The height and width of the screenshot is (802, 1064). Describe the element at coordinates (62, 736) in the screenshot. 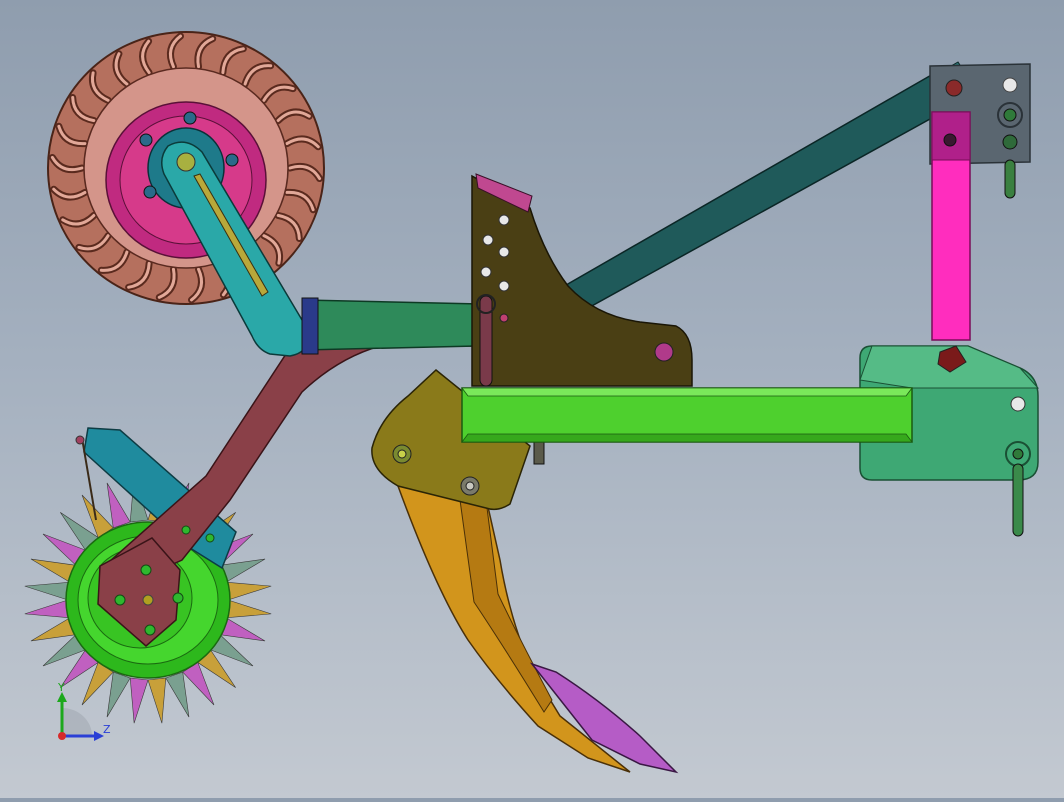

I see `triad-x-axis` at that location.